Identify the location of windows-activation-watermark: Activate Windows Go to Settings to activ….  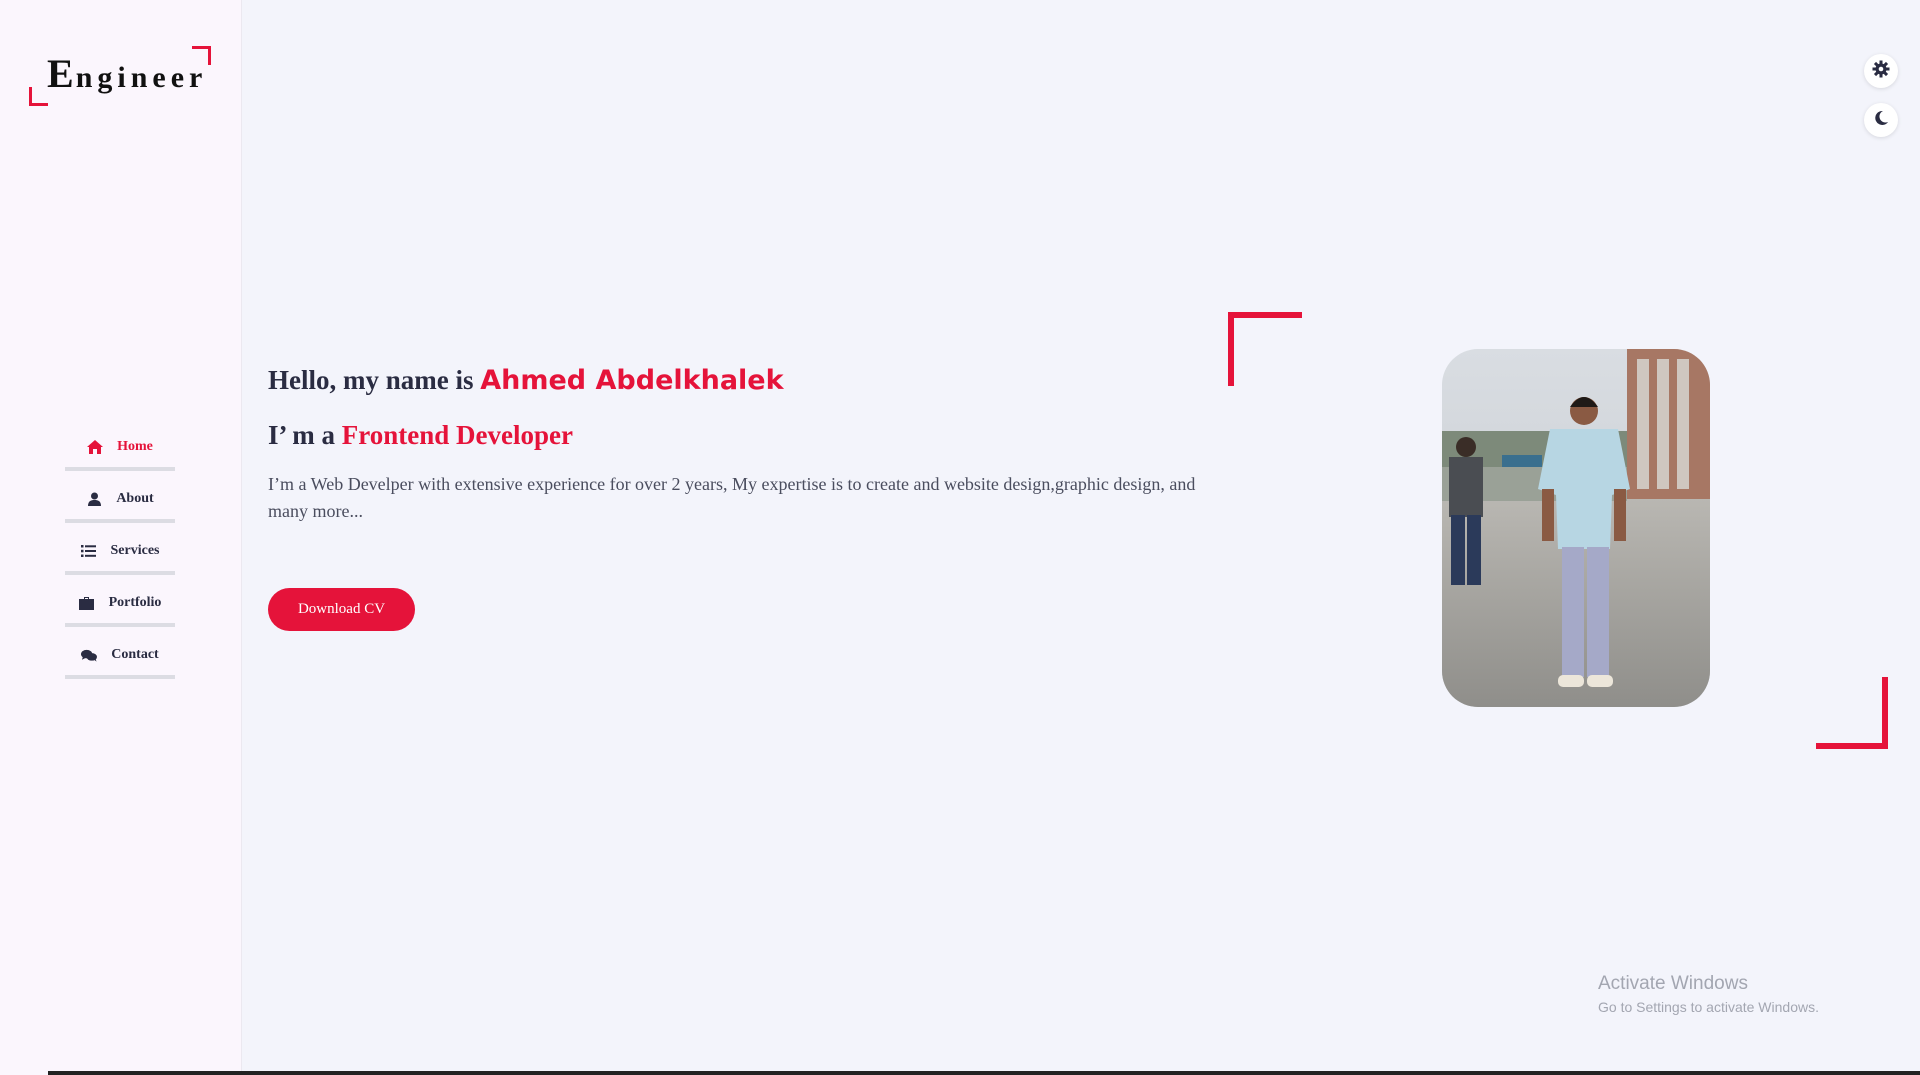
(1708, 994).